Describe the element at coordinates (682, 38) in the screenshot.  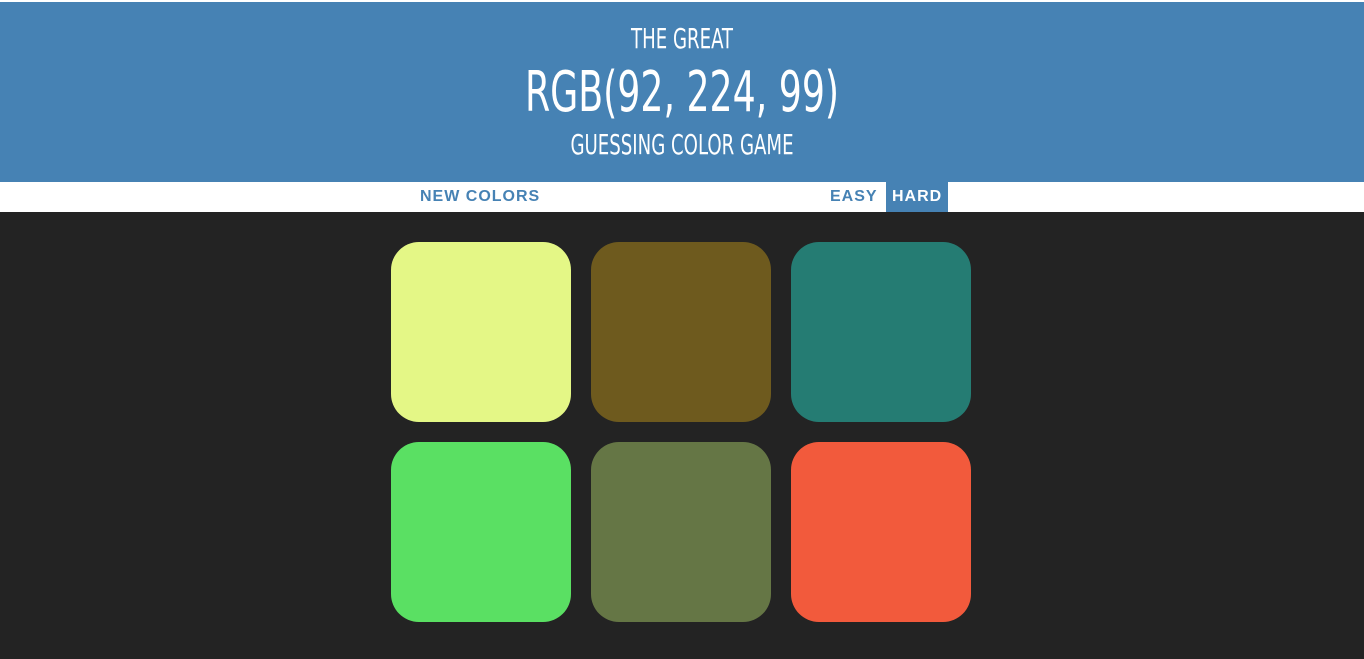
I see `title-line-great: THE GREAT` at that location.